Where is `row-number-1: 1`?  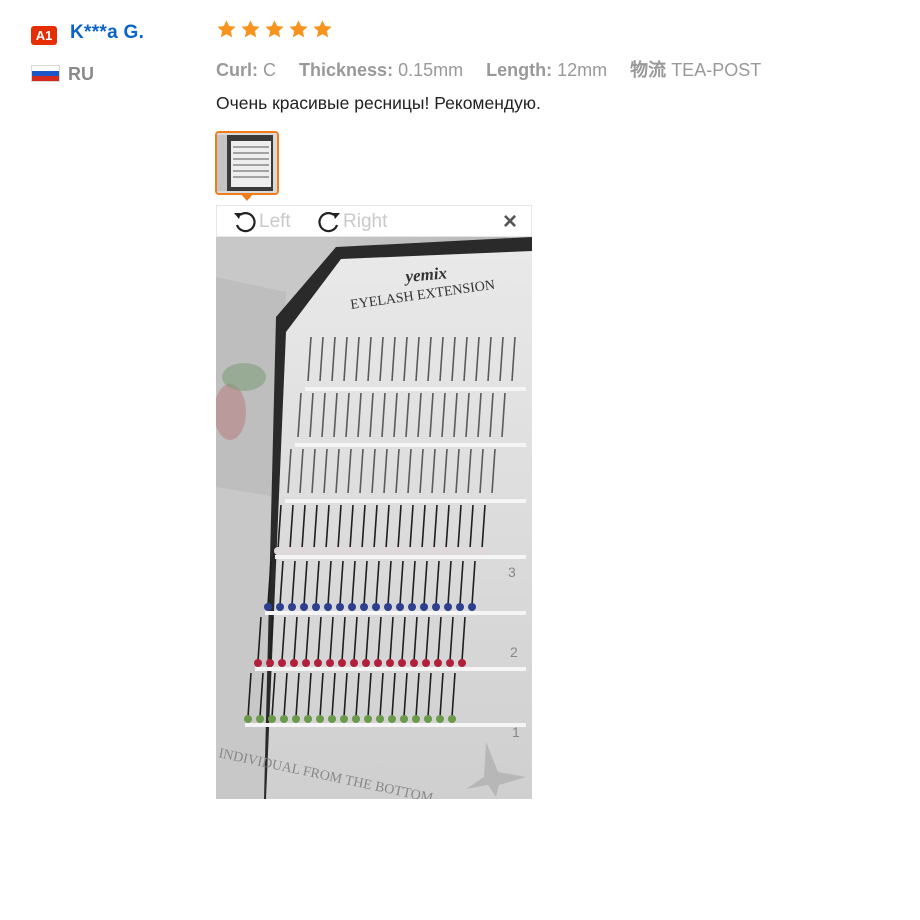
row-number-1: 1 is located at coordinates (516, 732).